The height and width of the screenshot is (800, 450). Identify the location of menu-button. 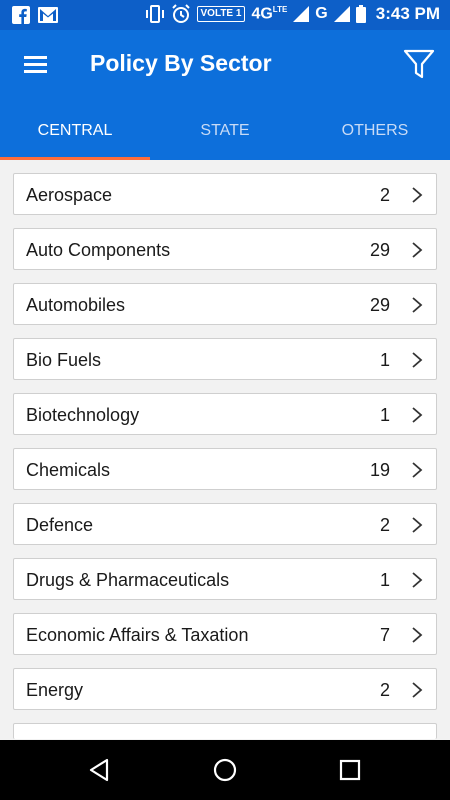
(36, 64).